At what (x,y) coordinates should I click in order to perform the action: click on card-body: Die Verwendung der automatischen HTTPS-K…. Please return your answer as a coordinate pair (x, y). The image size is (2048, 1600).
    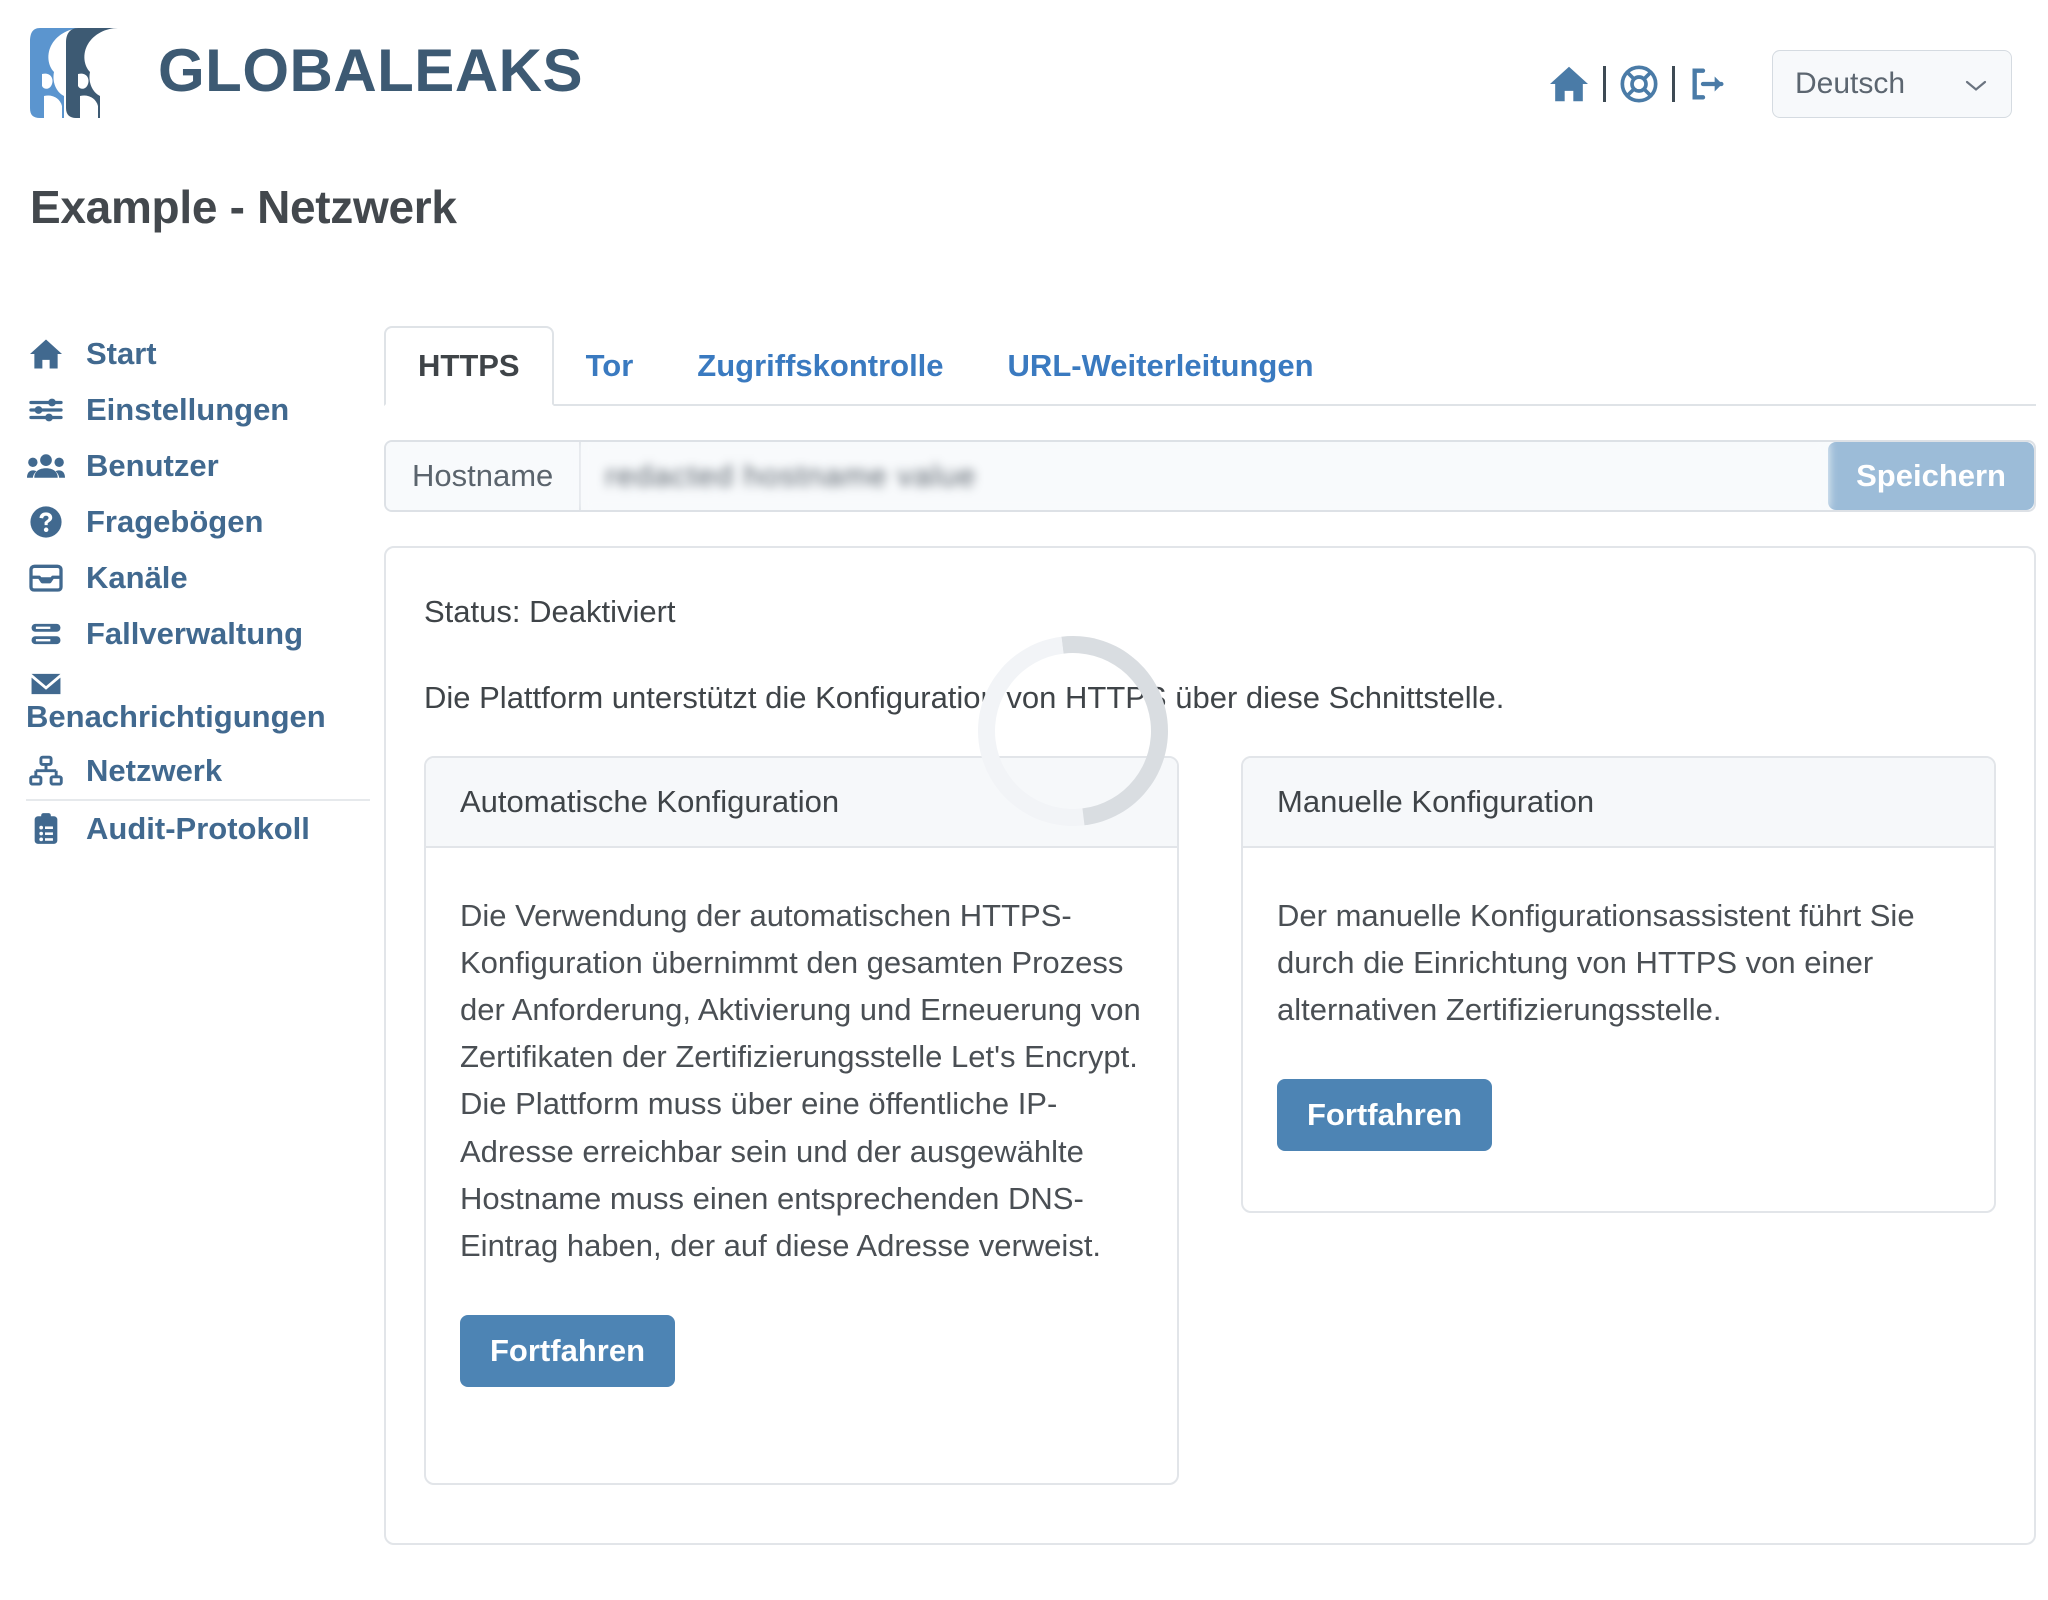
    Looking at the image, I should click on (801, 1165).